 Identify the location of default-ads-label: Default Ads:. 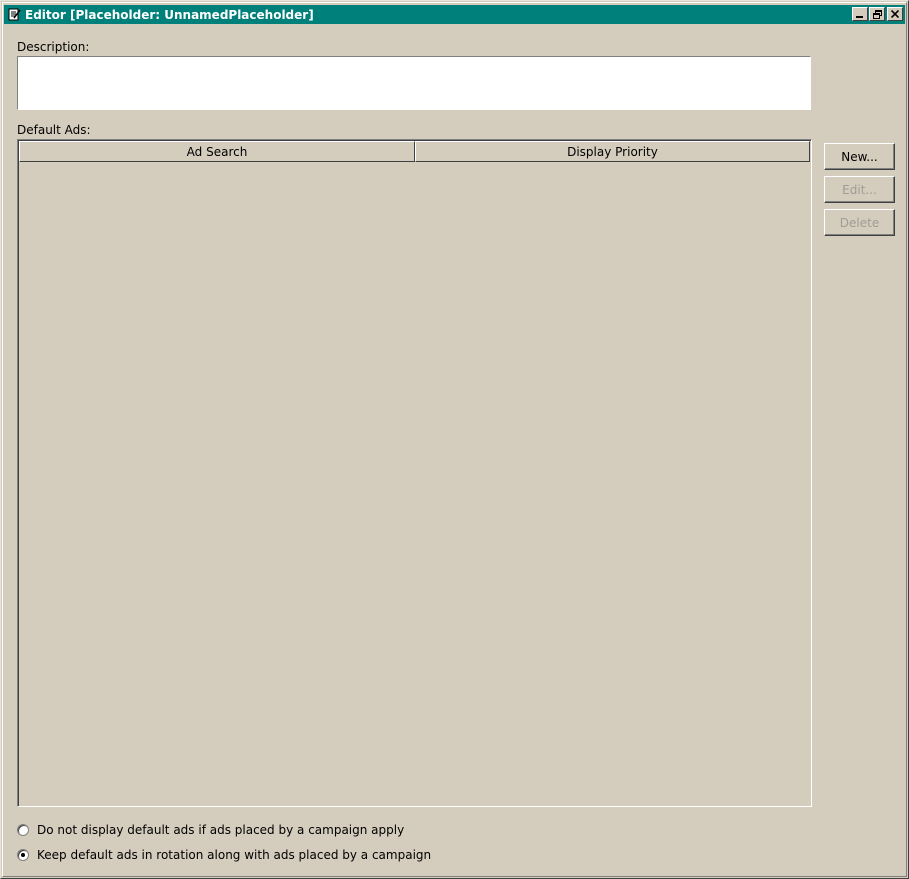
(54, 130).